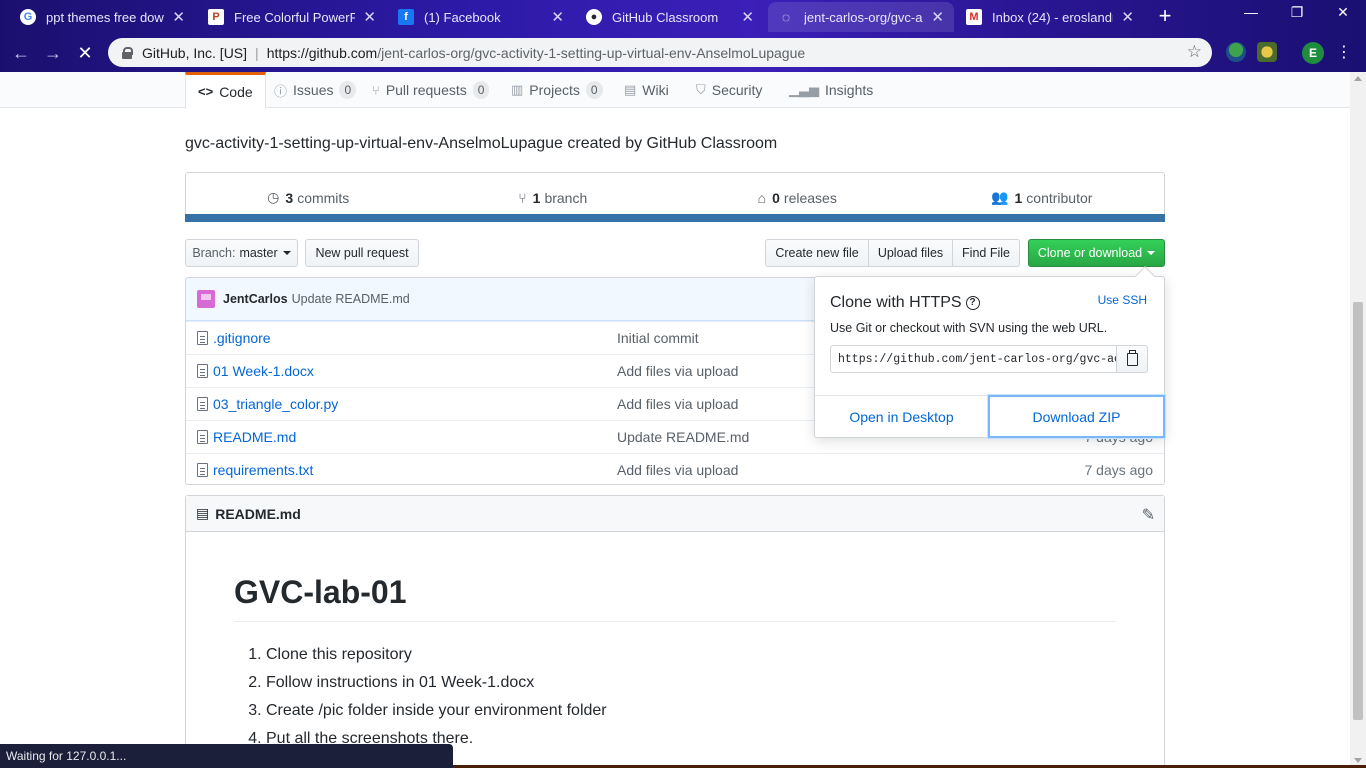 The image size is (1366, 768). I want to click on file-name-link: 03_triangle_color.py, so click(275, 404).